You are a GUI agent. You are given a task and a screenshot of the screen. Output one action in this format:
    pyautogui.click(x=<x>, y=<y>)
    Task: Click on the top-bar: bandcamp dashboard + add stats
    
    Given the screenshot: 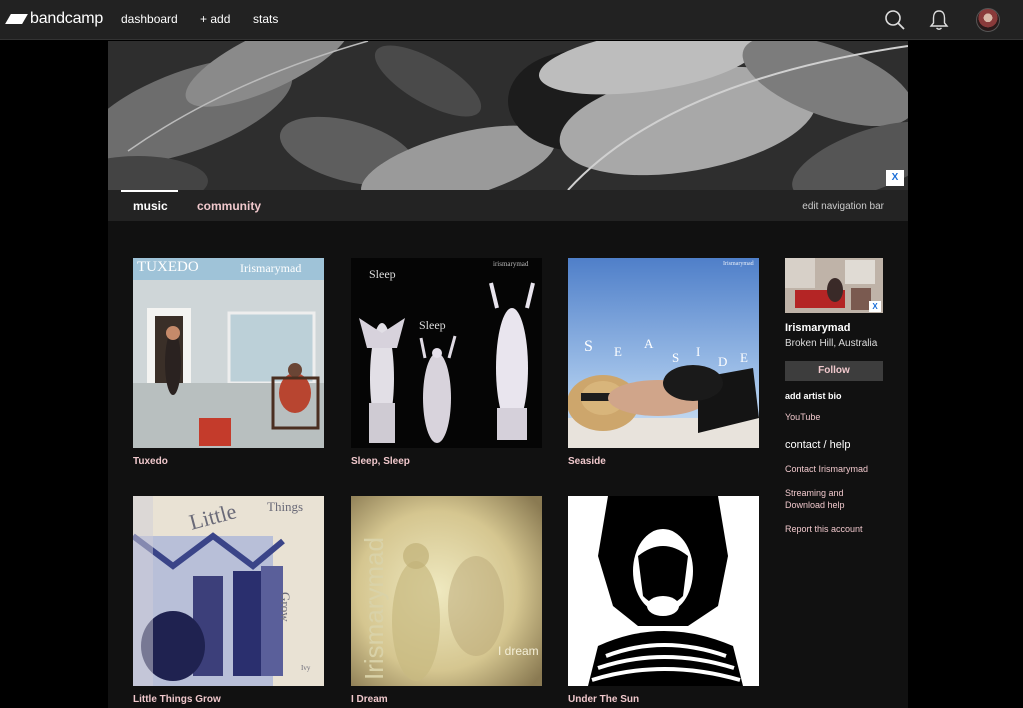 What is the action you would take?
    pyautogui.click(x=511, y=20)
    